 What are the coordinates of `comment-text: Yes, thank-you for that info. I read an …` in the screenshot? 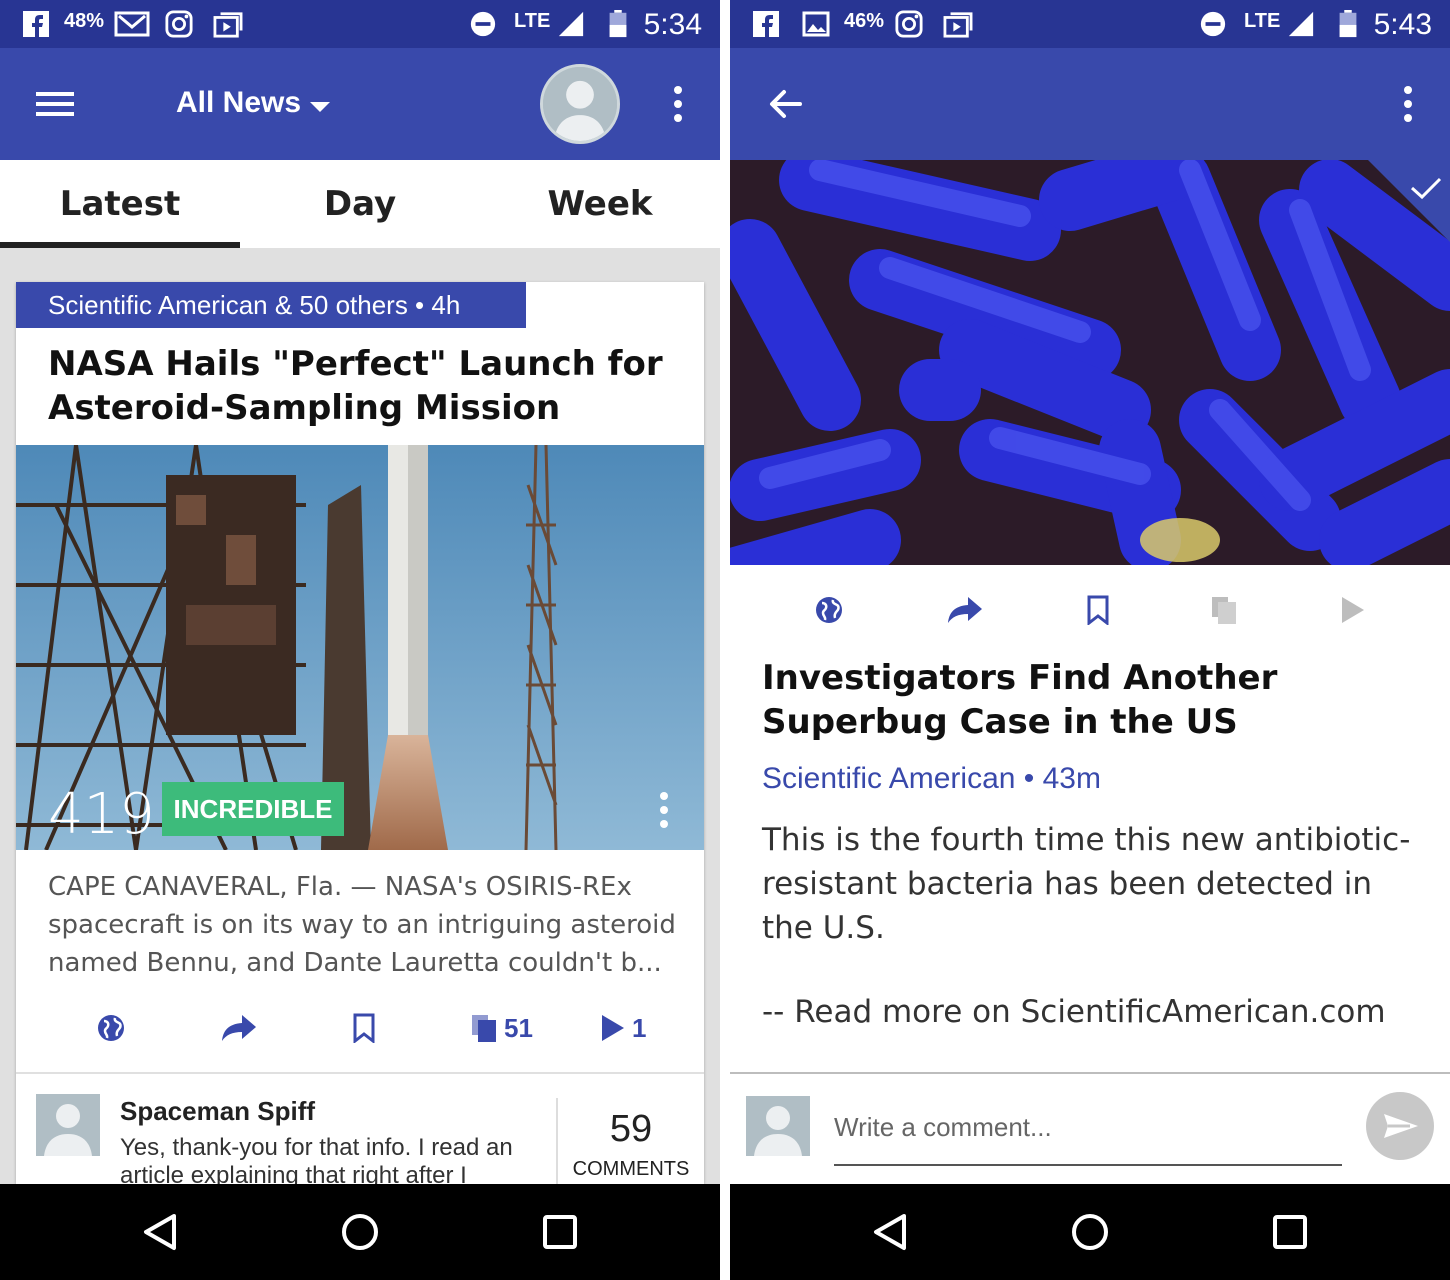 It's located at (320, 1159).